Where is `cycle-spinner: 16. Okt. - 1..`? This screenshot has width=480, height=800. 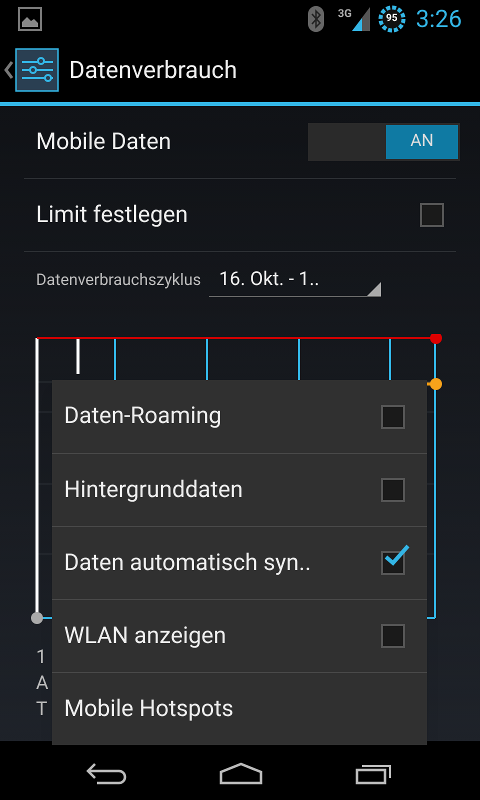 cycle-spinner: 16. Okt. - 1.. is located at coordinates (294, 280).